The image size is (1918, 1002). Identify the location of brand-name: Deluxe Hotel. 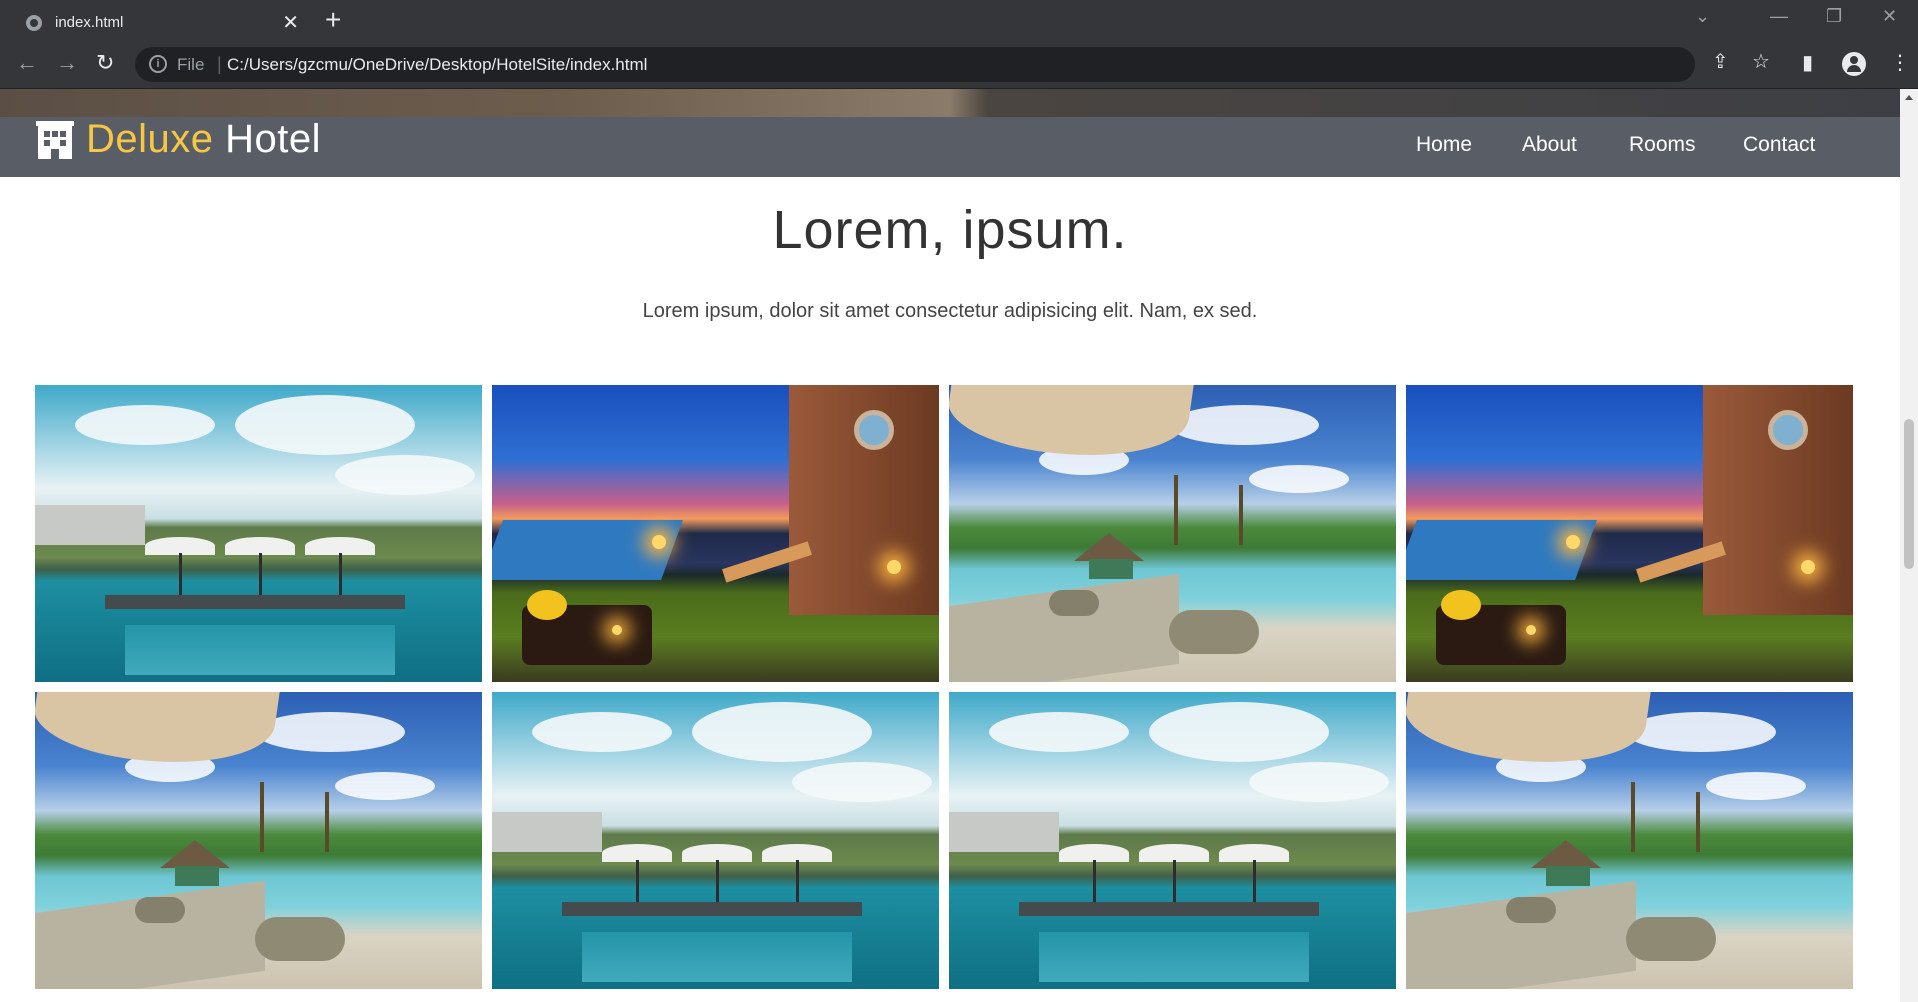
(203, 139).